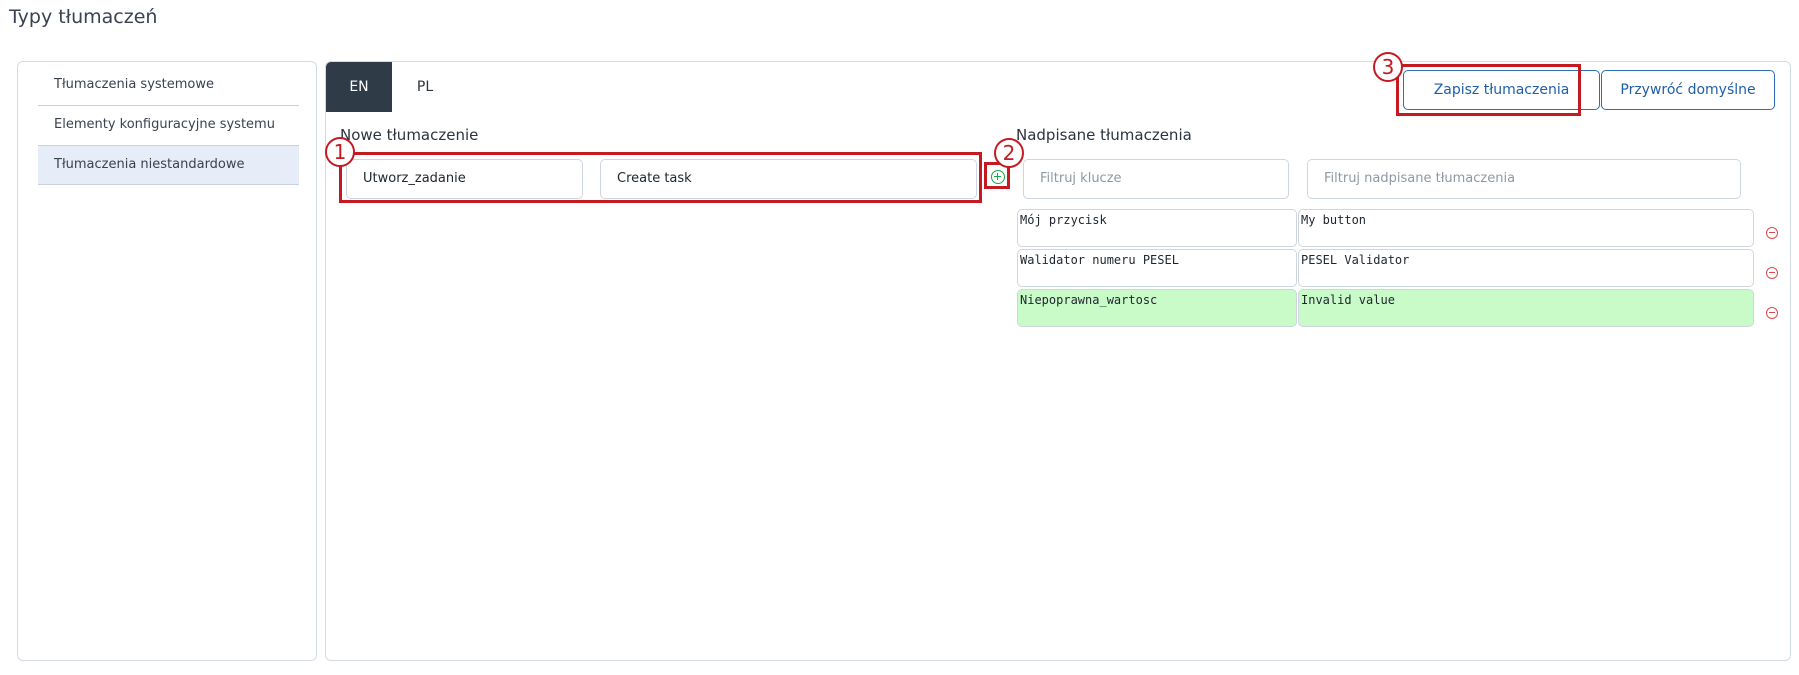 The height and width of the screenshot is (675, 1799). What do you see at coordinates (409, 135) in the screenshot?
I see `new-translation-title: Nowe tłumaczenie` at bounding box center [409, 135].